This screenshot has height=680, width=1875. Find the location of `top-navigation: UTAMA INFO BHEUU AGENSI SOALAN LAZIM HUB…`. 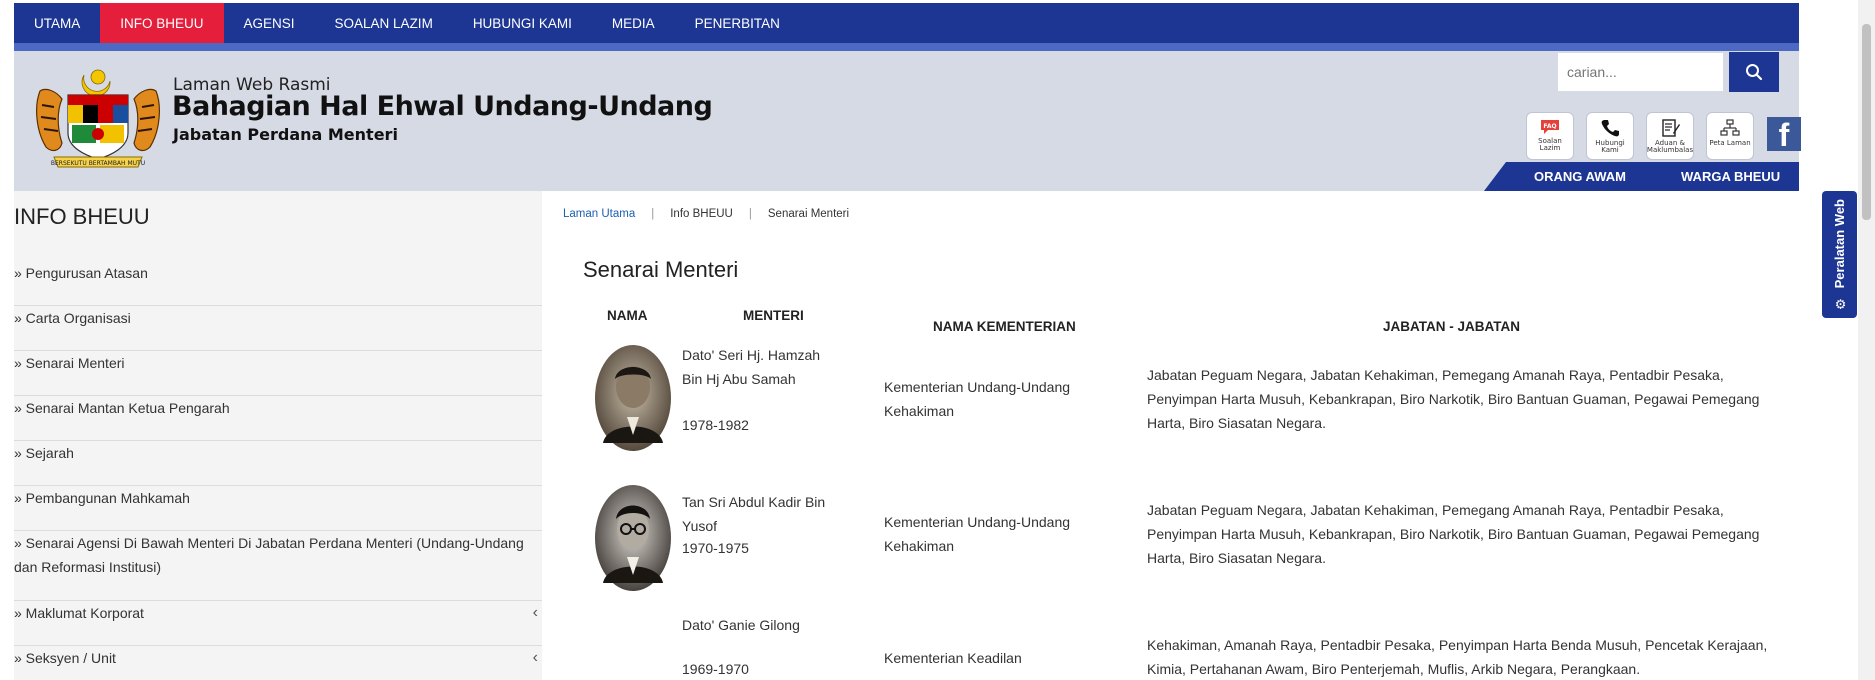

top-navigation: UTAMA INFO BHEUU AGENSI SOALAN LAZIM HUB… is located at coordinates (906, 23).